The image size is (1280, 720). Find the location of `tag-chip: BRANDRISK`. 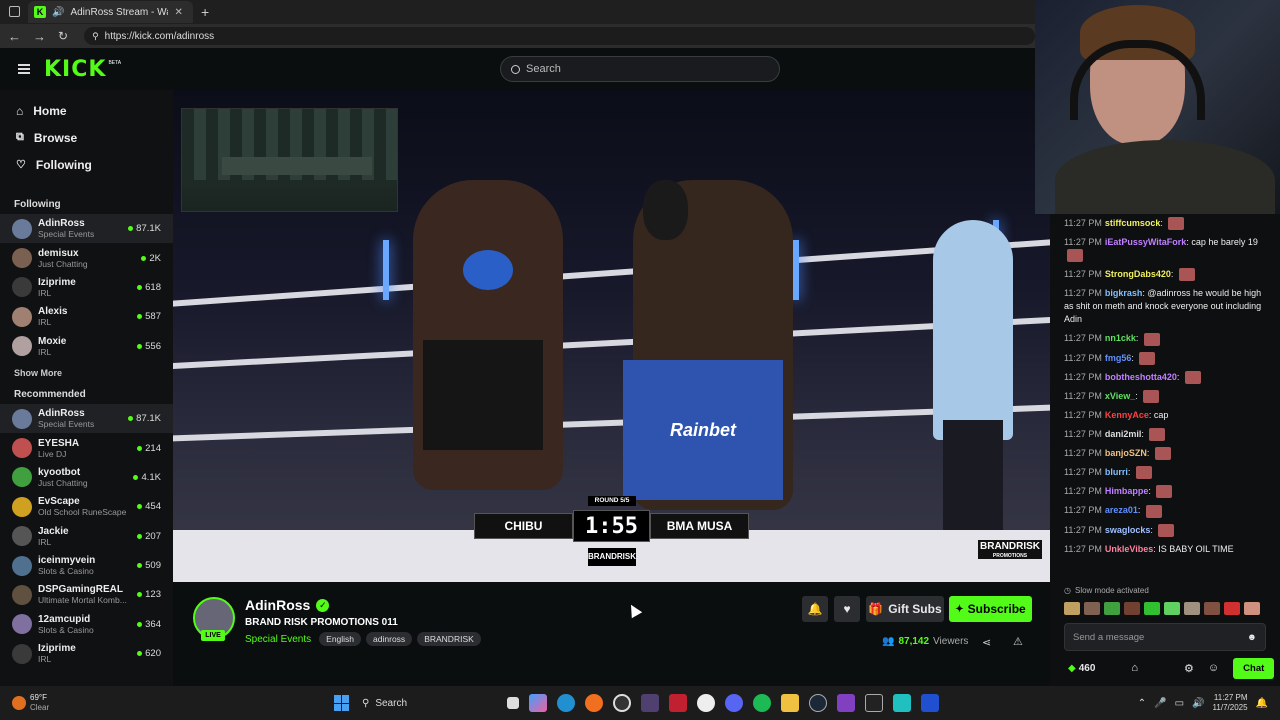

tag-chip: BRANDRISK is located at coordinates (449, 639).